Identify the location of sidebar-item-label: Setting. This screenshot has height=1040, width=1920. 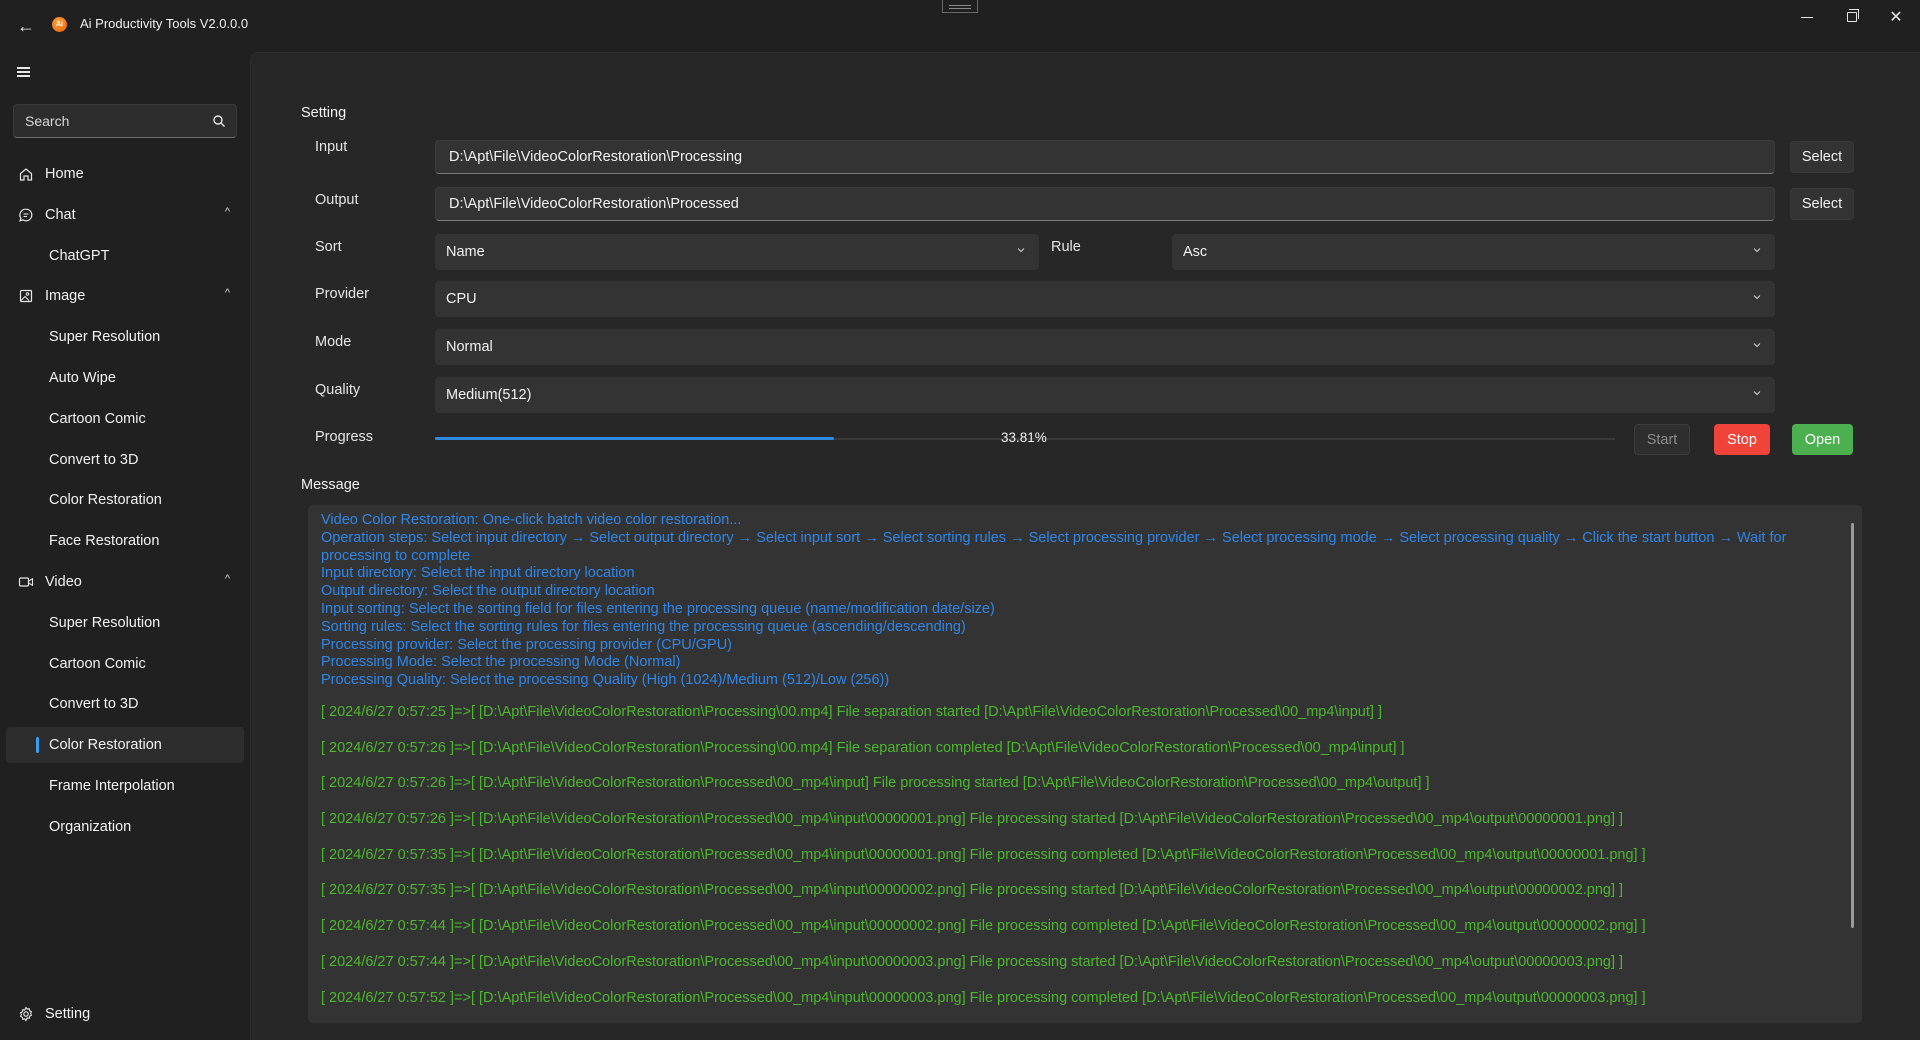
(68, 1014).